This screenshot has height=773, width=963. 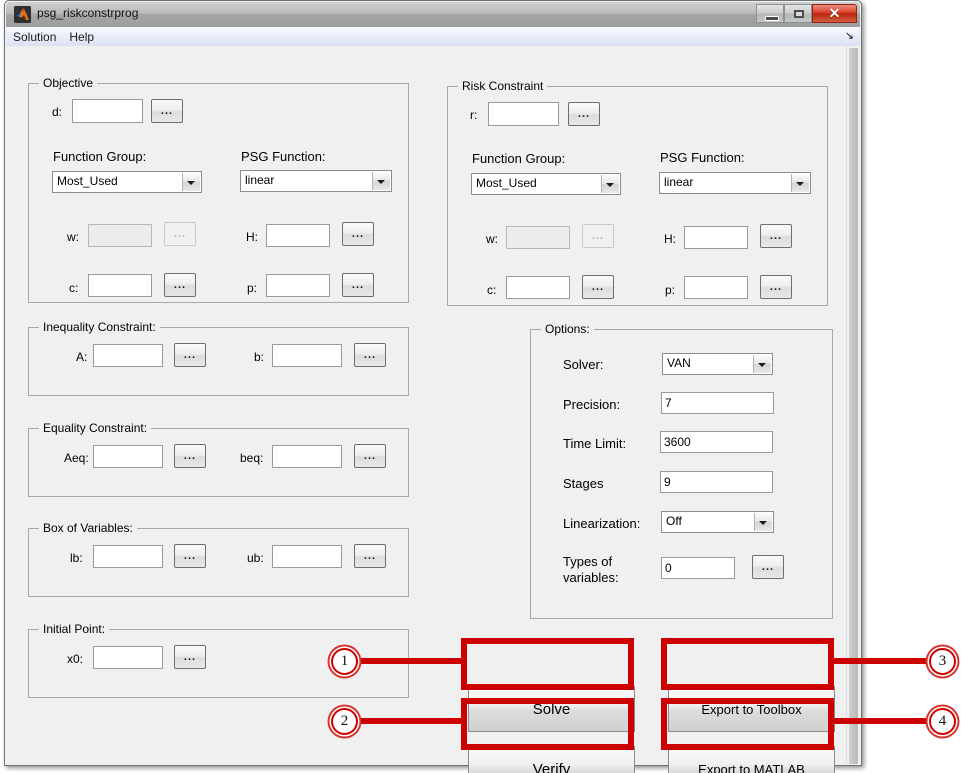 I want to click on verify-button: Verify, so click(x=551, y=759).